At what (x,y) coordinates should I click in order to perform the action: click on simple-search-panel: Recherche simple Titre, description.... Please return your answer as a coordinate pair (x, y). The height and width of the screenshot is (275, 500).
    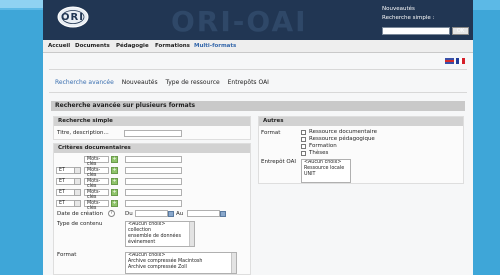
    Looking at the image, I should click on (152, 128).